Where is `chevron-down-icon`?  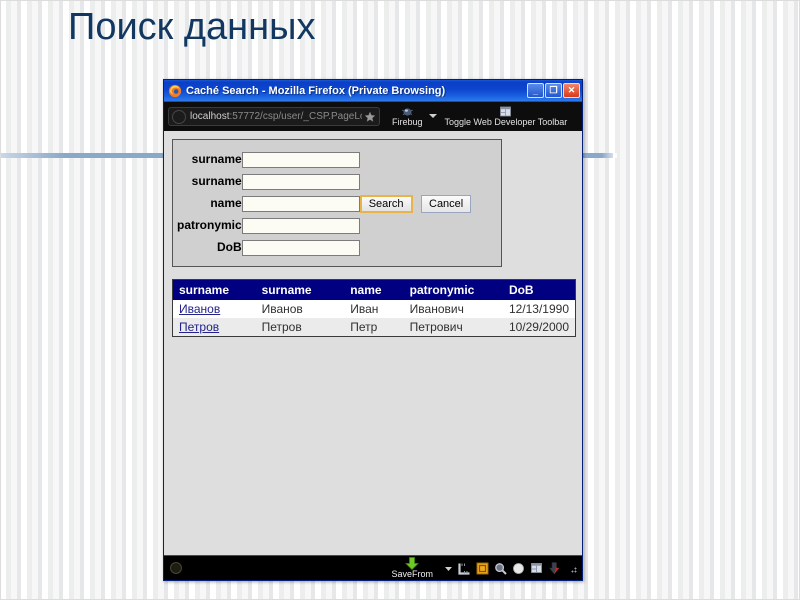 chevron-down-icon is located at coordinates (432, 116).